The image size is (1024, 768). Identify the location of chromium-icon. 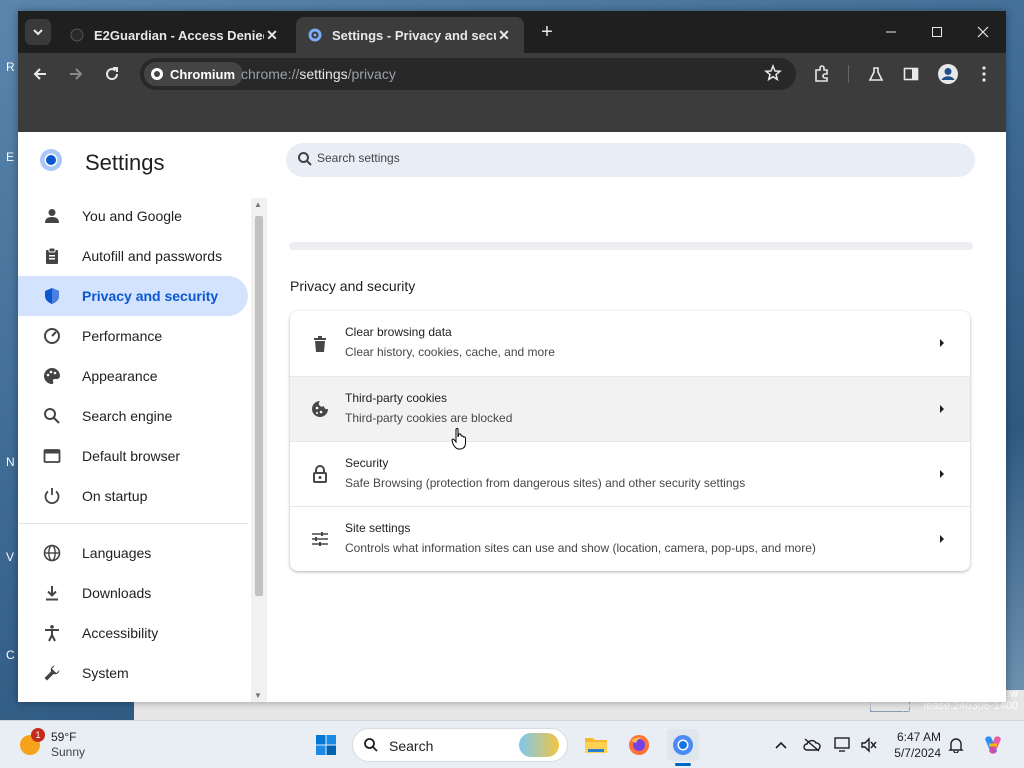
(683, 745).